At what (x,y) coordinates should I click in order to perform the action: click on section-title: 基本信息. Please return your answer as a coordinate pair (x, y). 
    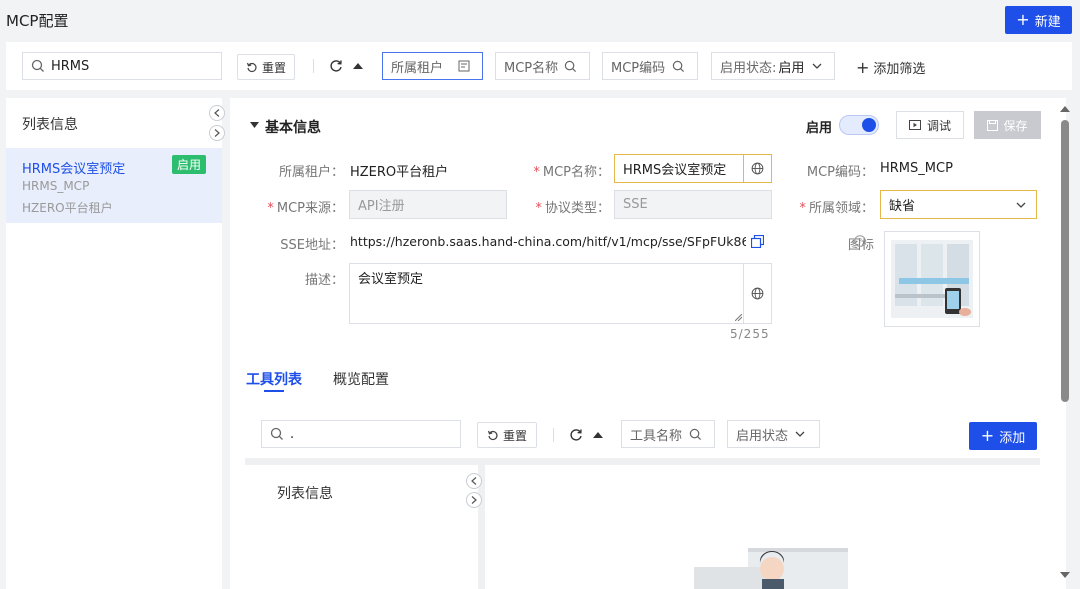
    Looking at the image, I should click on (293, 128).